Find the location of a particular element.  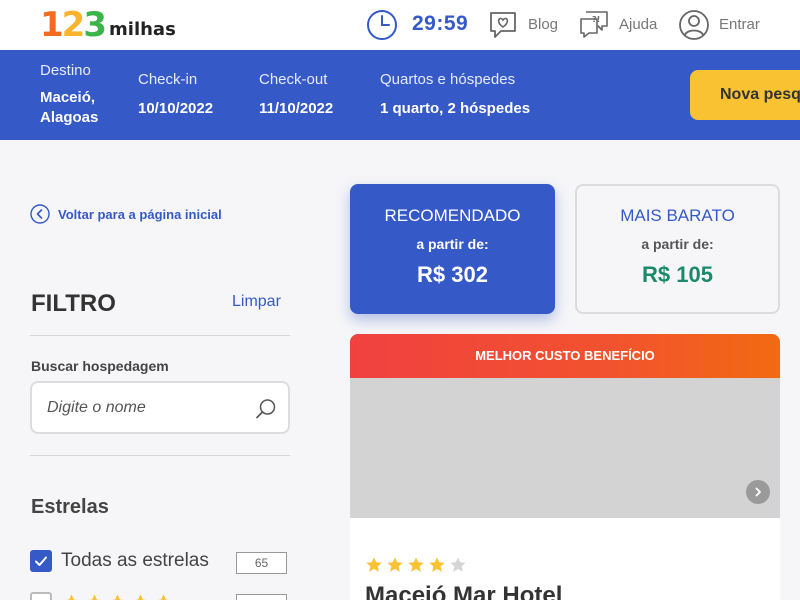

recommended-card: RECOMENDADO a partir de: R$ 302 is located at coordinates (452, 249).